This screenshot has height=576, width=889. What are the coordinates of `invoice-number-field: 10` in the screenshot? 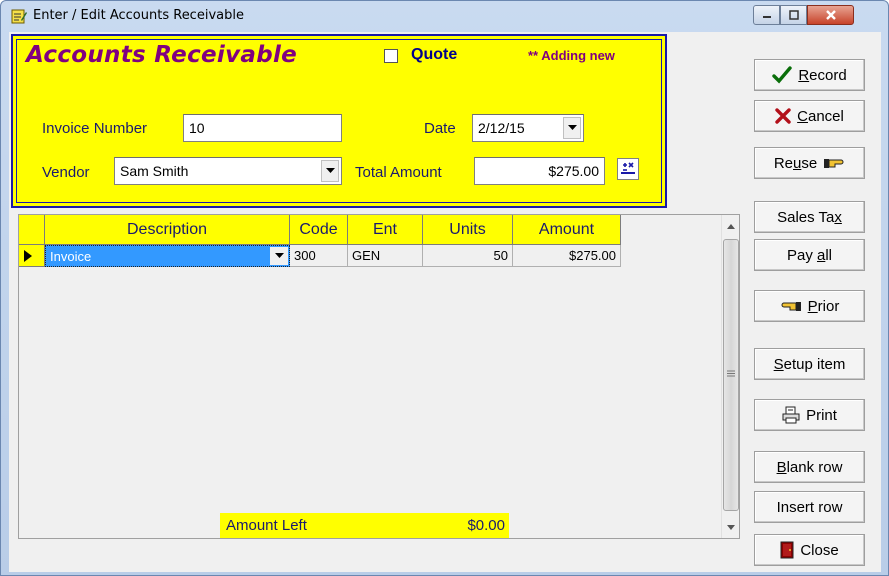 It's located at (262, 128).